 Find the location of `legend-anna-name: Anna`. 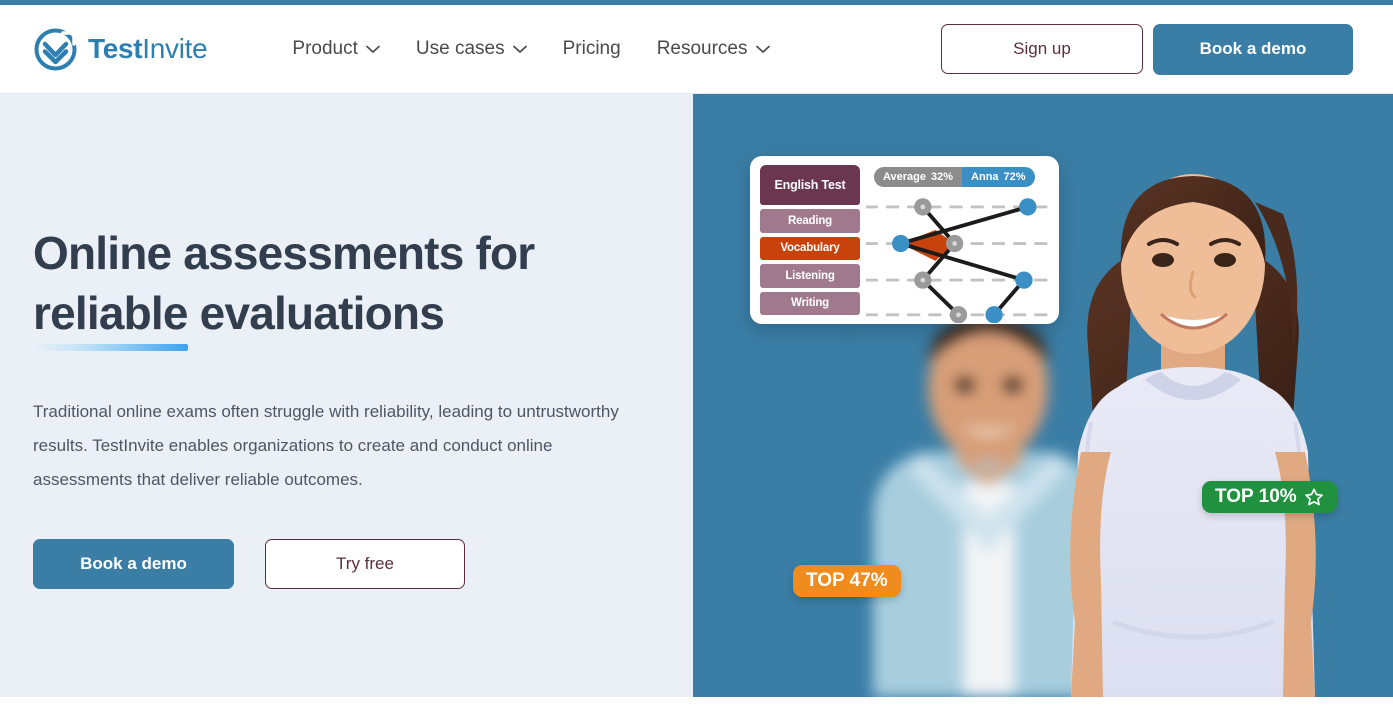

legend-anna-name: Anna is located at coordinates (985, 177).